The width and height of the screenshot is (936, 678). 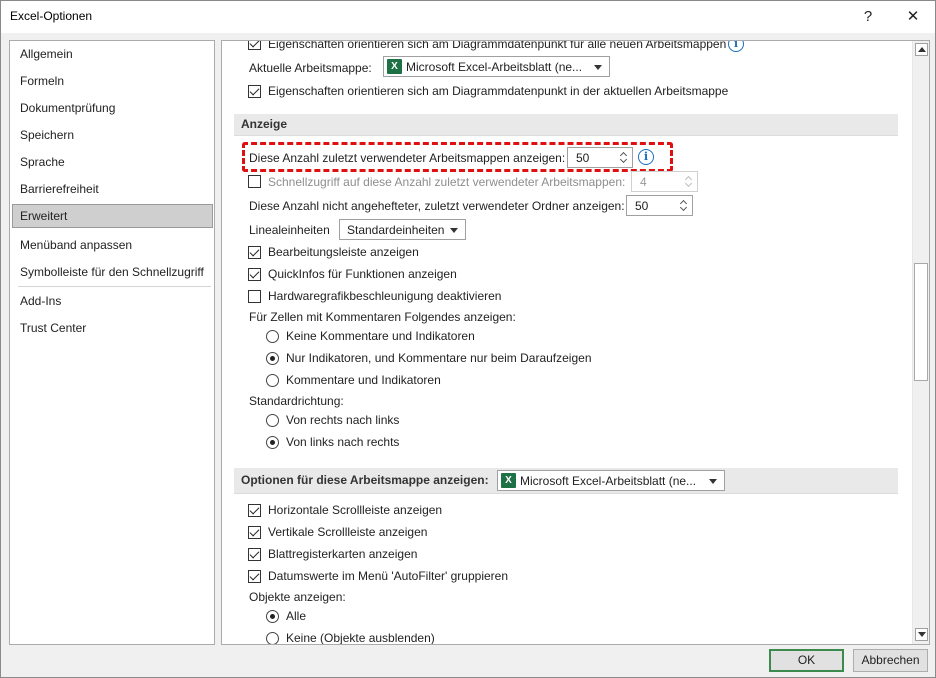 I want to click on sidebar-item-trust-center: Trust Center, so click(x=112, y=328).